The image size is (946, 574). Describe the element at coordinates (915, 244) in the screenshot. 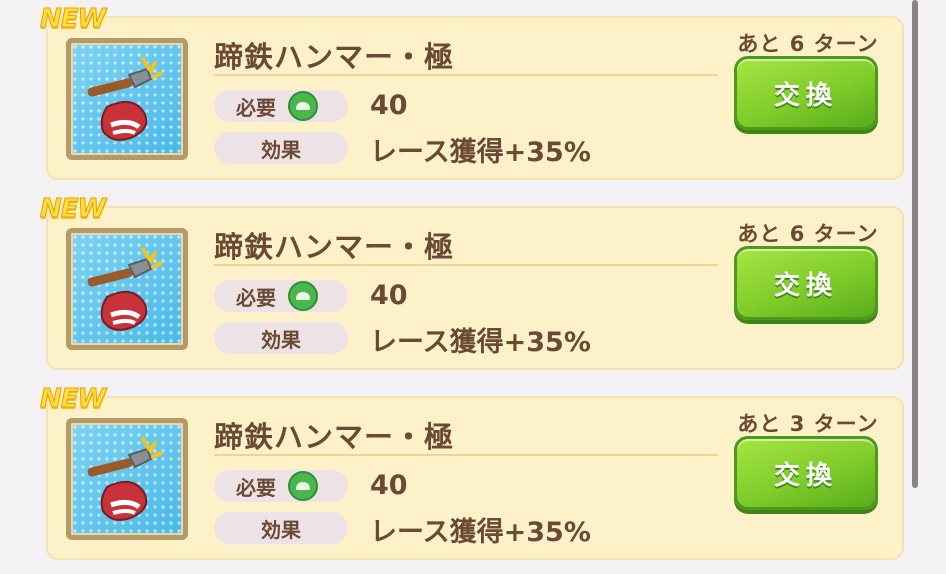

I see `scroll-thumb` at that location.